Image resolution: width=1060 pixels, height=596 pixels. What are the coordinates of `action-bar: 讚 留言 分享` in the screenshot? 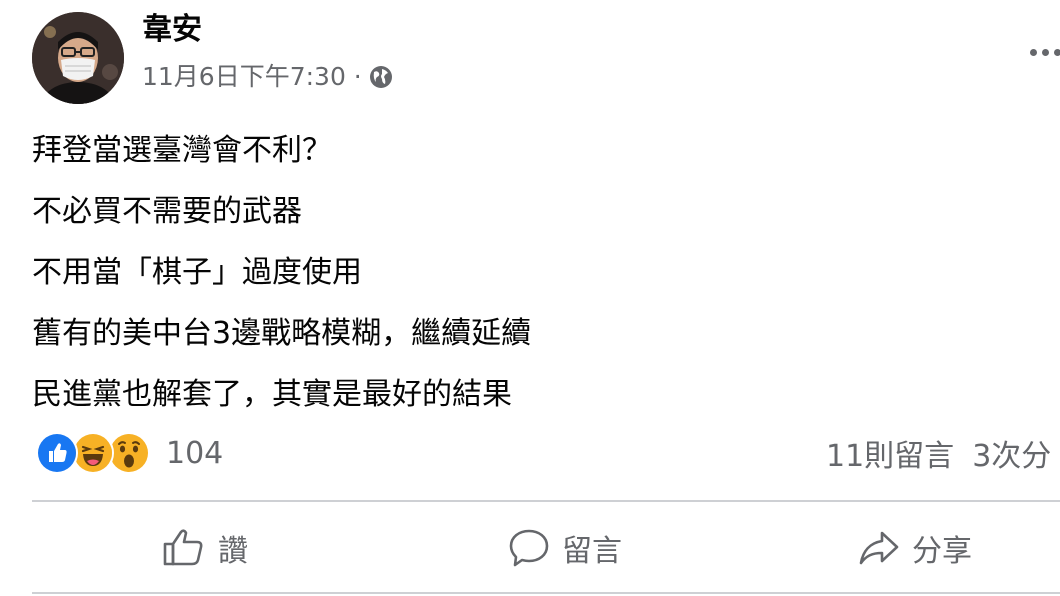 It's located at (546, 548).